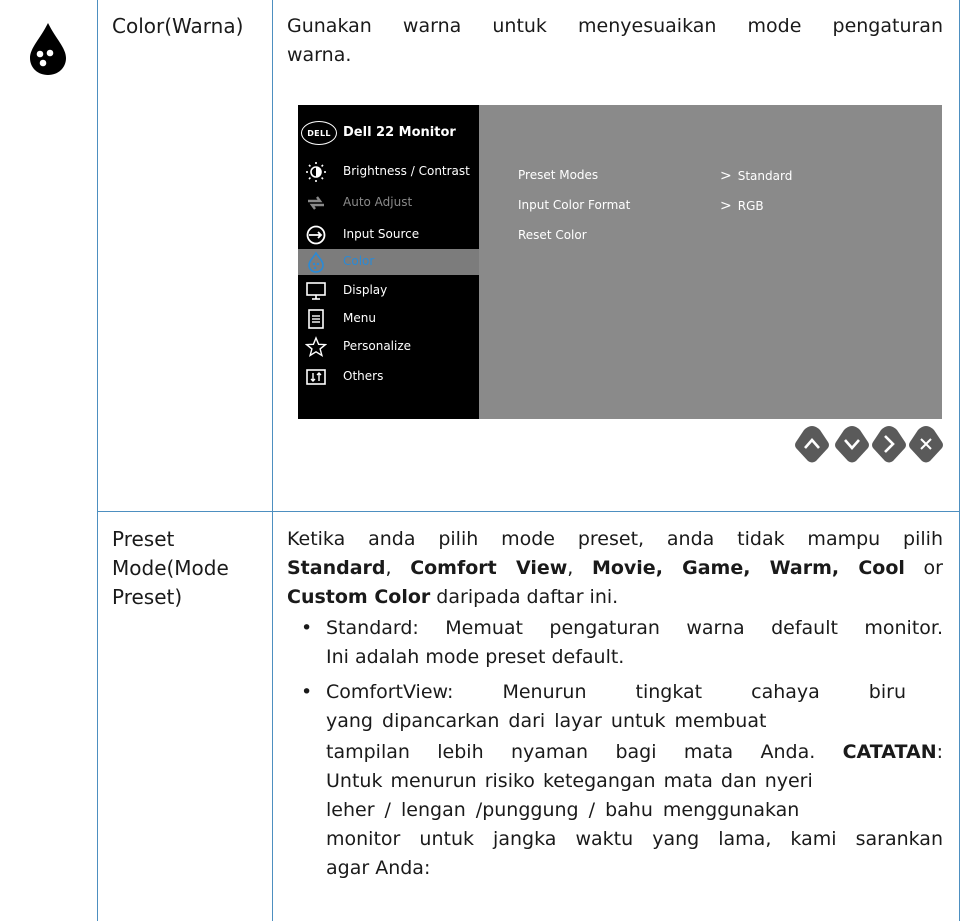  What do you see at coordinates (406, 171) in the screenshot?
I see `osd-item-label: Brightness / Contrast` at bounding box center [406, 171].